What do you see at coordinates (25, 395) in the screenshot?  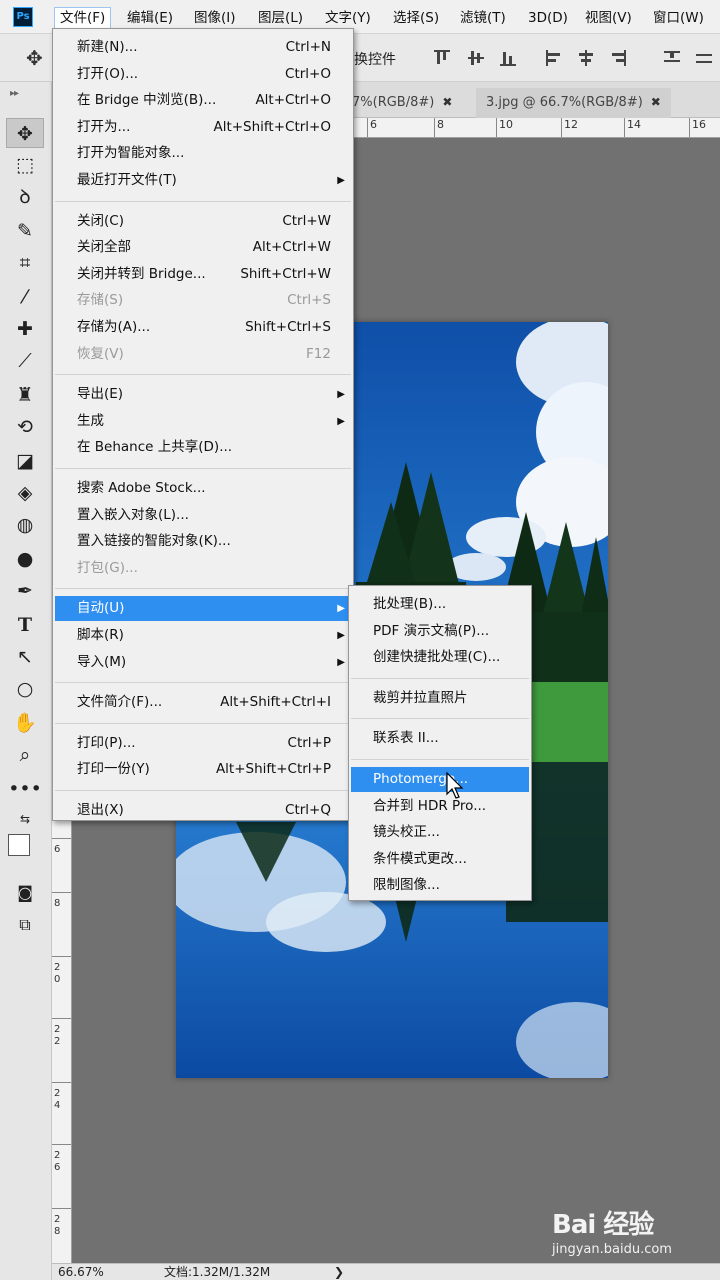 I see `stamp-tool-icon: ♜` at bounding box center [25, 395].